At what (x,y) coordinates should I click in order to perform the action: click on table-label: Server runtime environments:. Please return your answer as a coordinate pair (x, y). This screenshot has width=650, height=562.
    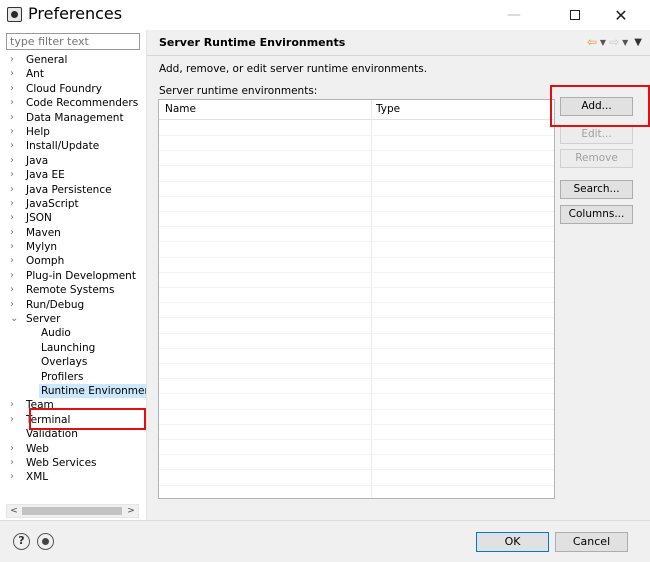
    Looking at the image, I should click on (238, 91).